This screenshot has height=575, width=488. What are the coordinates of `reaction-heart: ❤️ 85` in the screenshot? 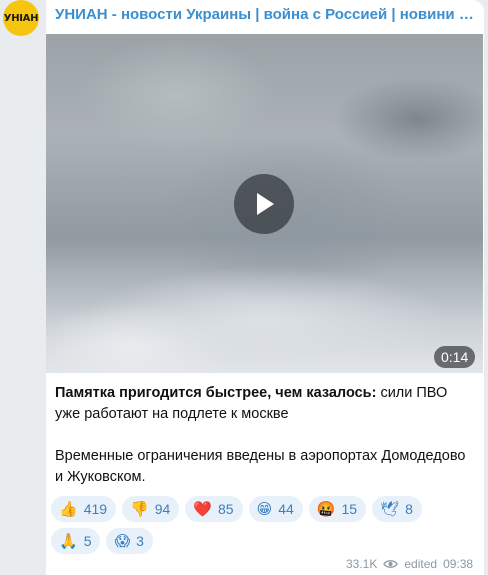 It's located at (214, 509).